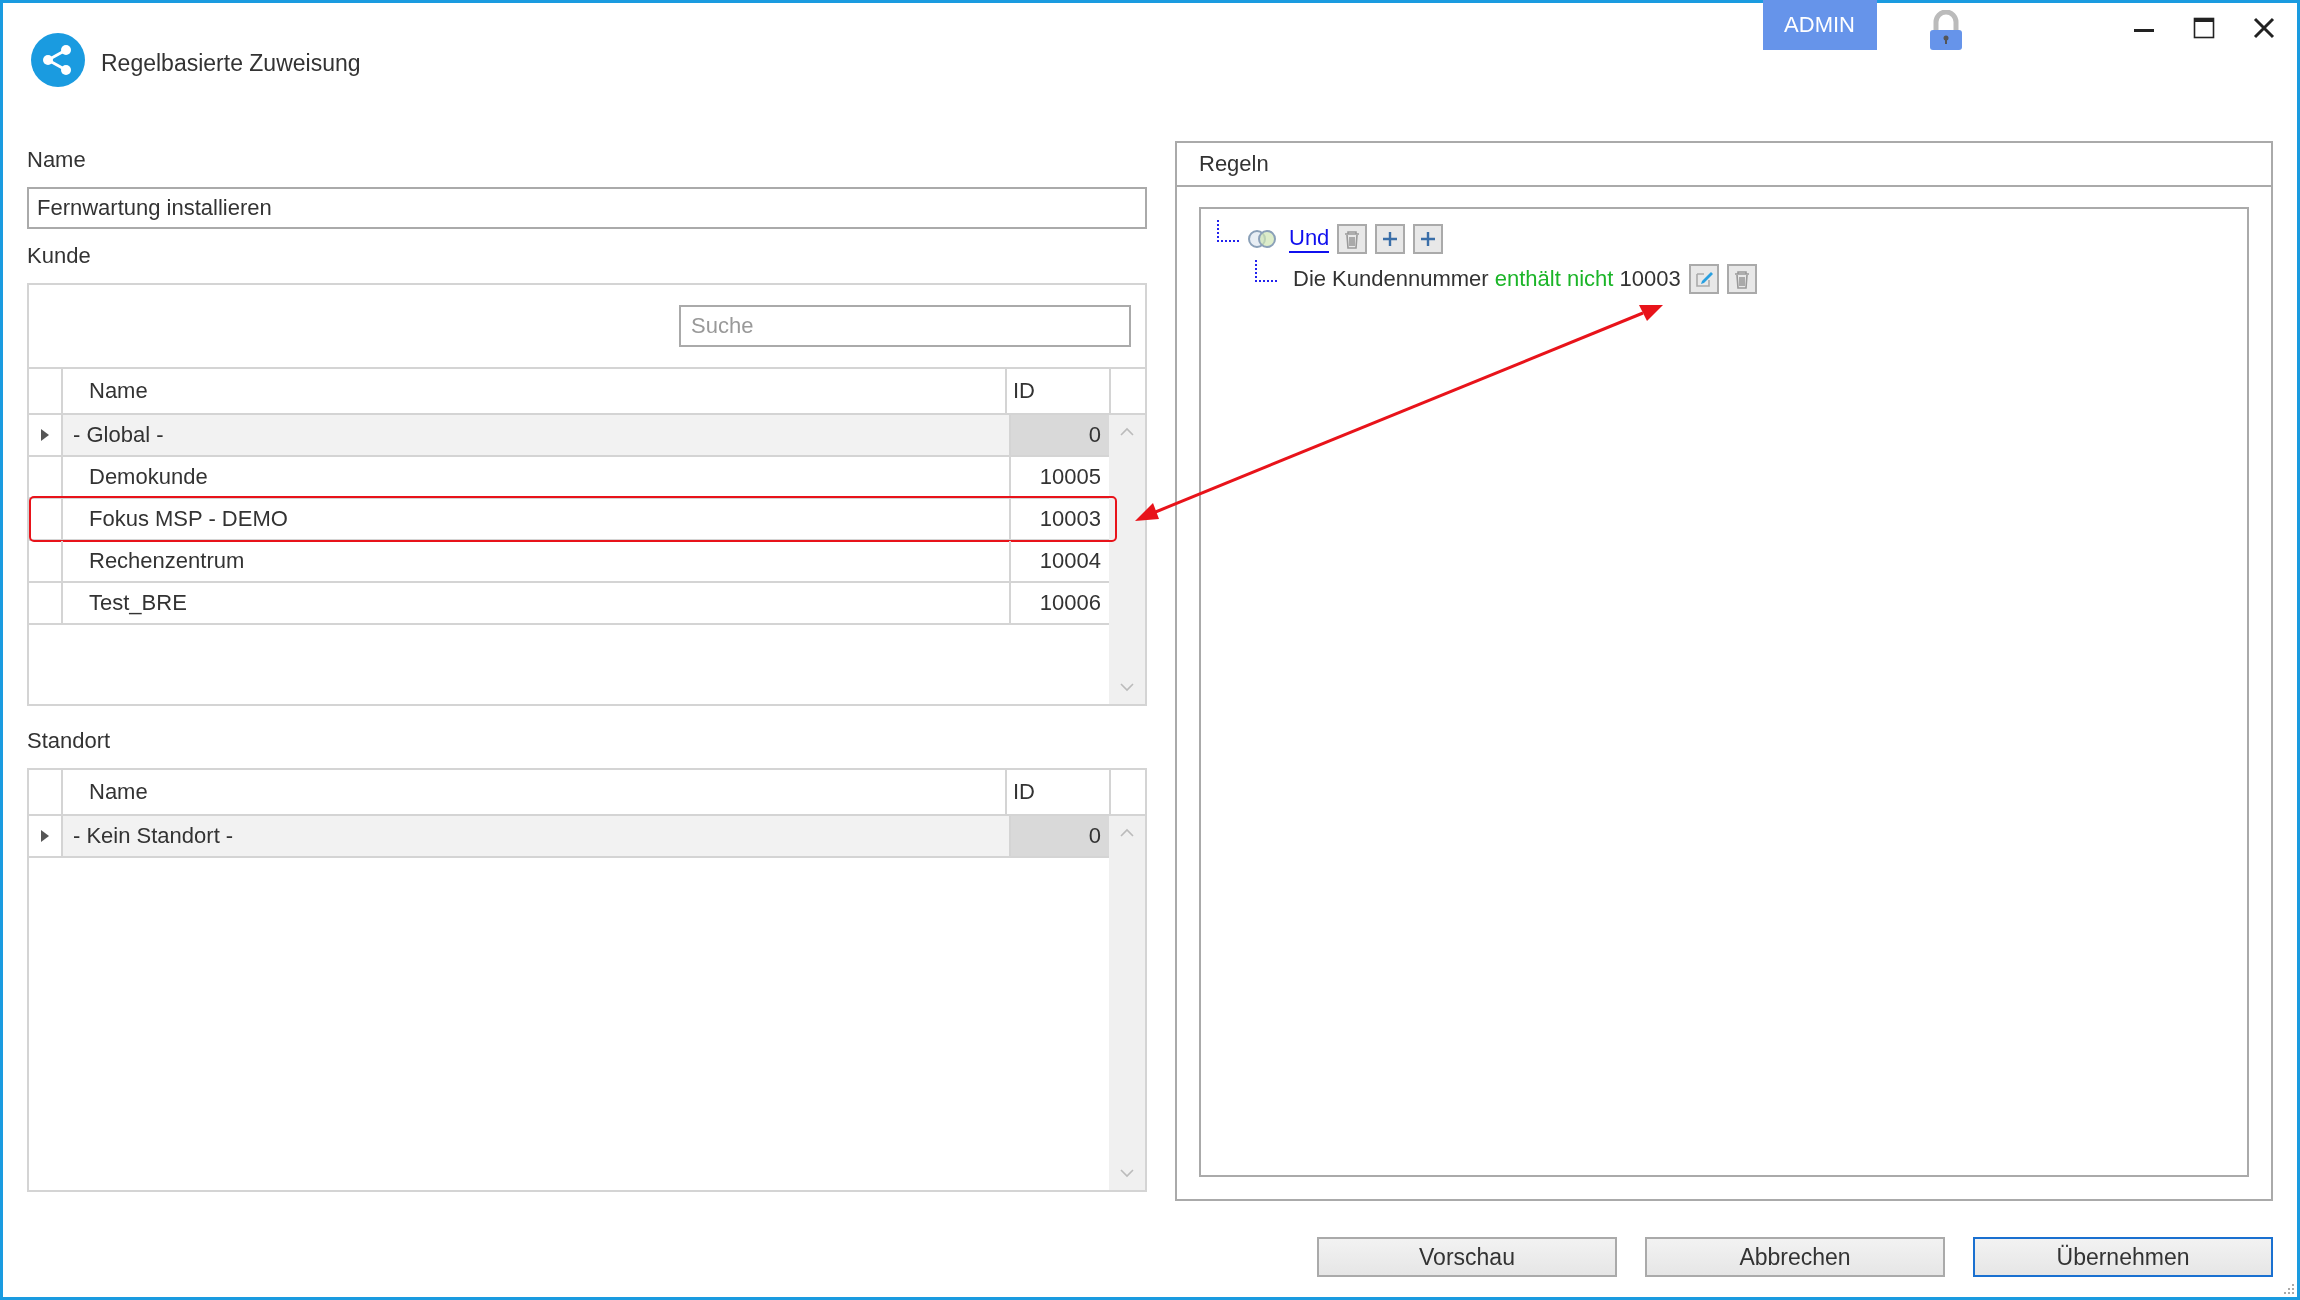 Image resolution: width=2300 pixels, height=1300 pixels. I want to click on table-cell-text: Rechenzentrum, so click(167, 561).